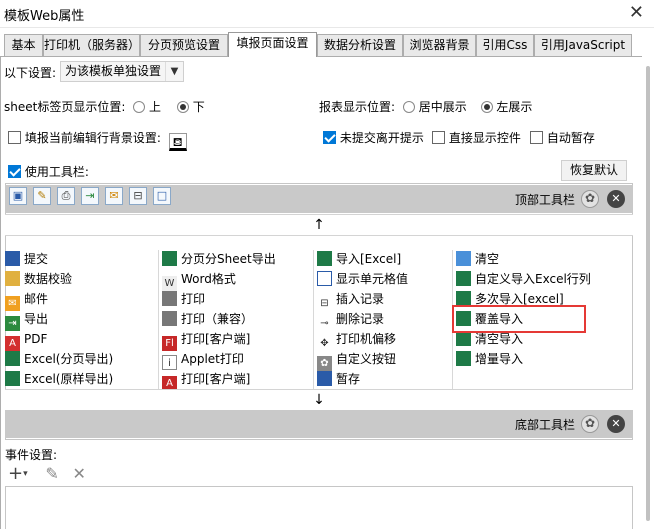 The height and width of the screenshot is (529, 654). I want to click on chevron-down-icon: ▼, so click(174, 71).